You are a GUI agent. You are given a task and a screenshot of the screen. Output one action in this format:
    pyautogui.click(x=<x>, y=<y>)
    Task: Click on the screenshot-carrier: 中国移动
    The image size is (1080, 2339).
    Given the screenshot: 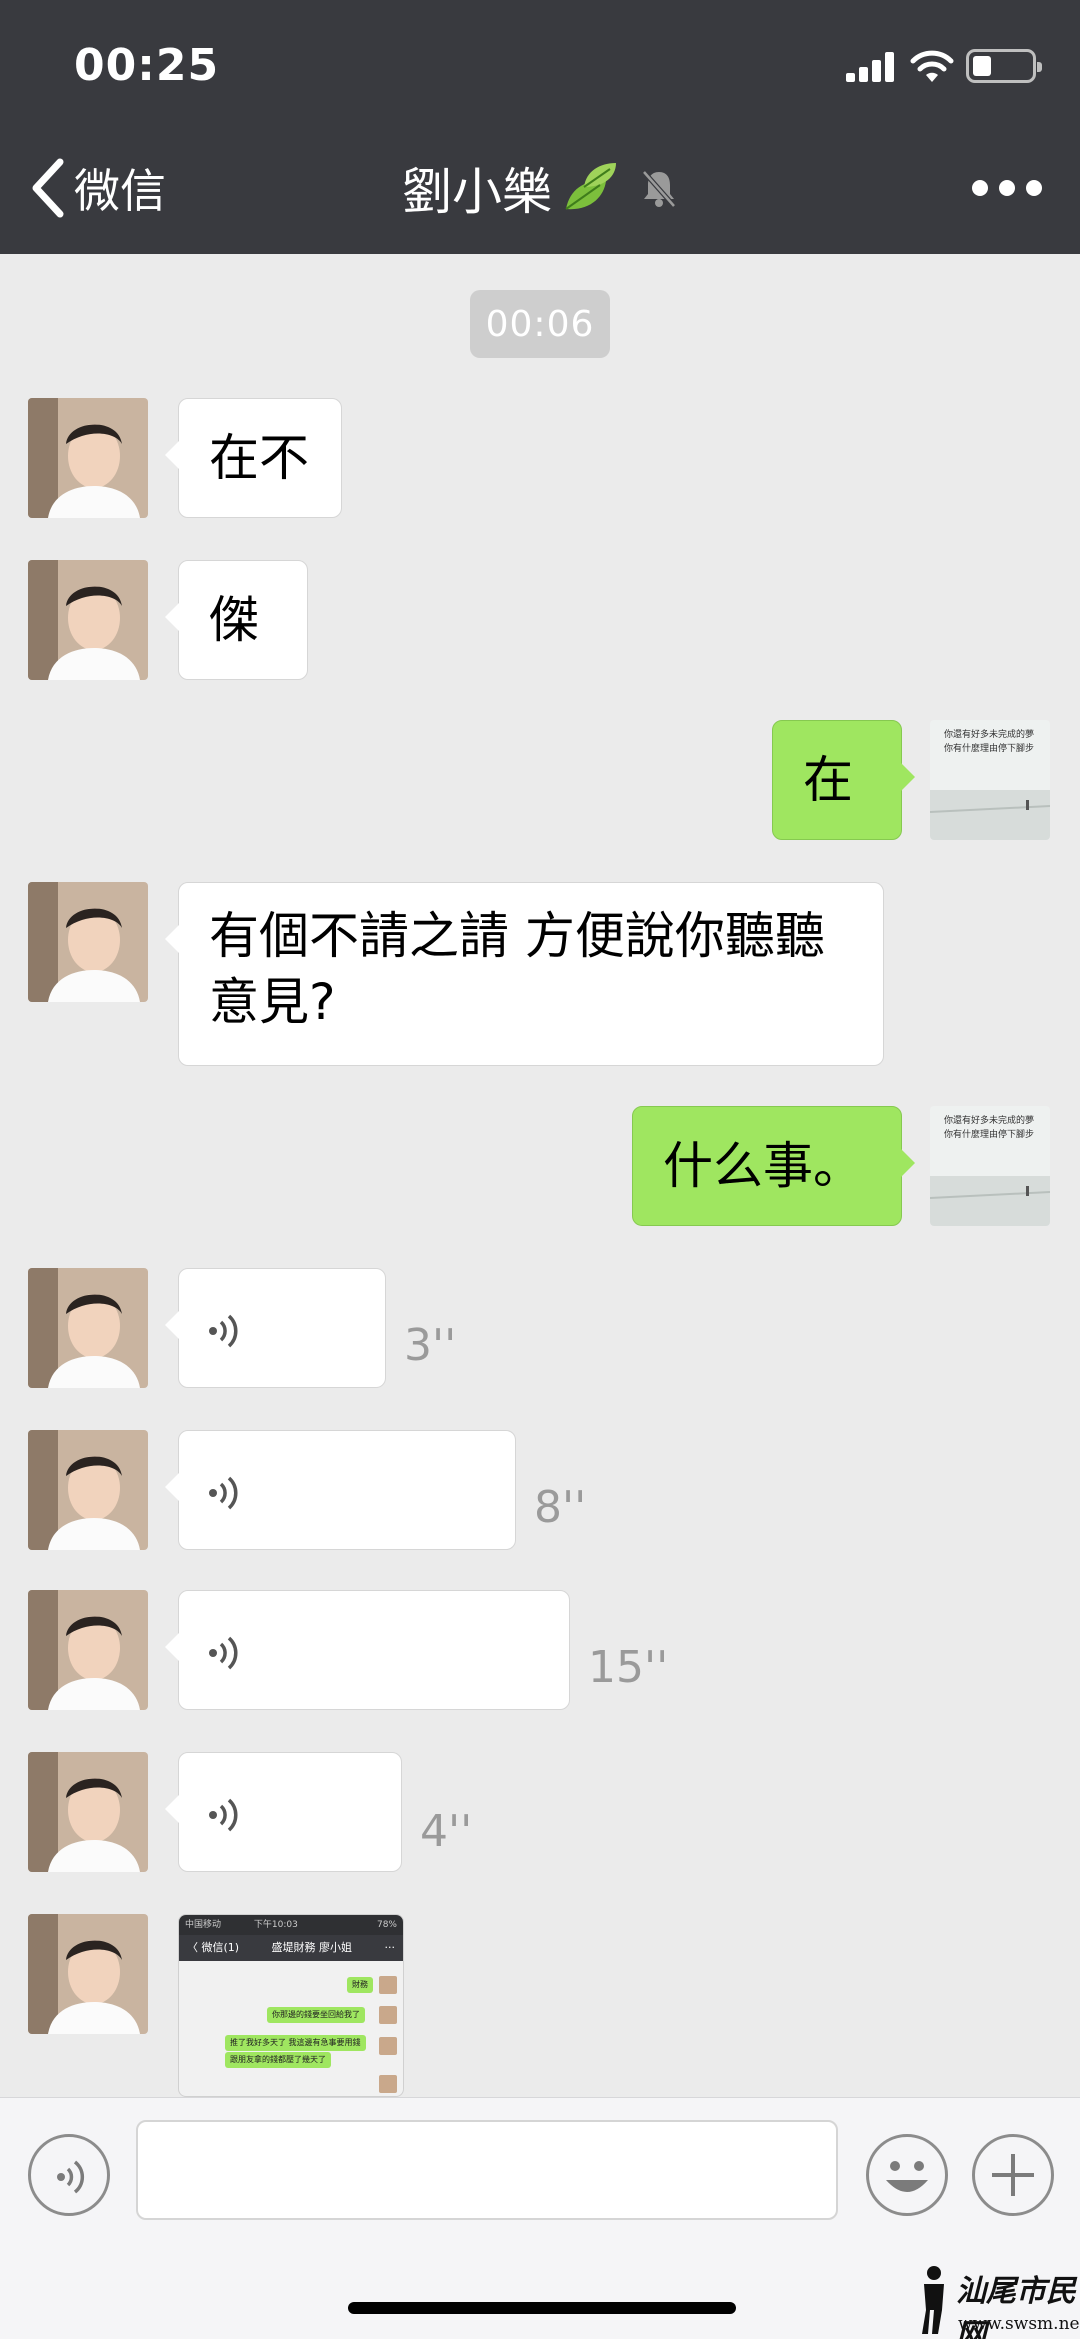 What is the action you would take?
    pyautogui.click(x=203, y=1925)
    